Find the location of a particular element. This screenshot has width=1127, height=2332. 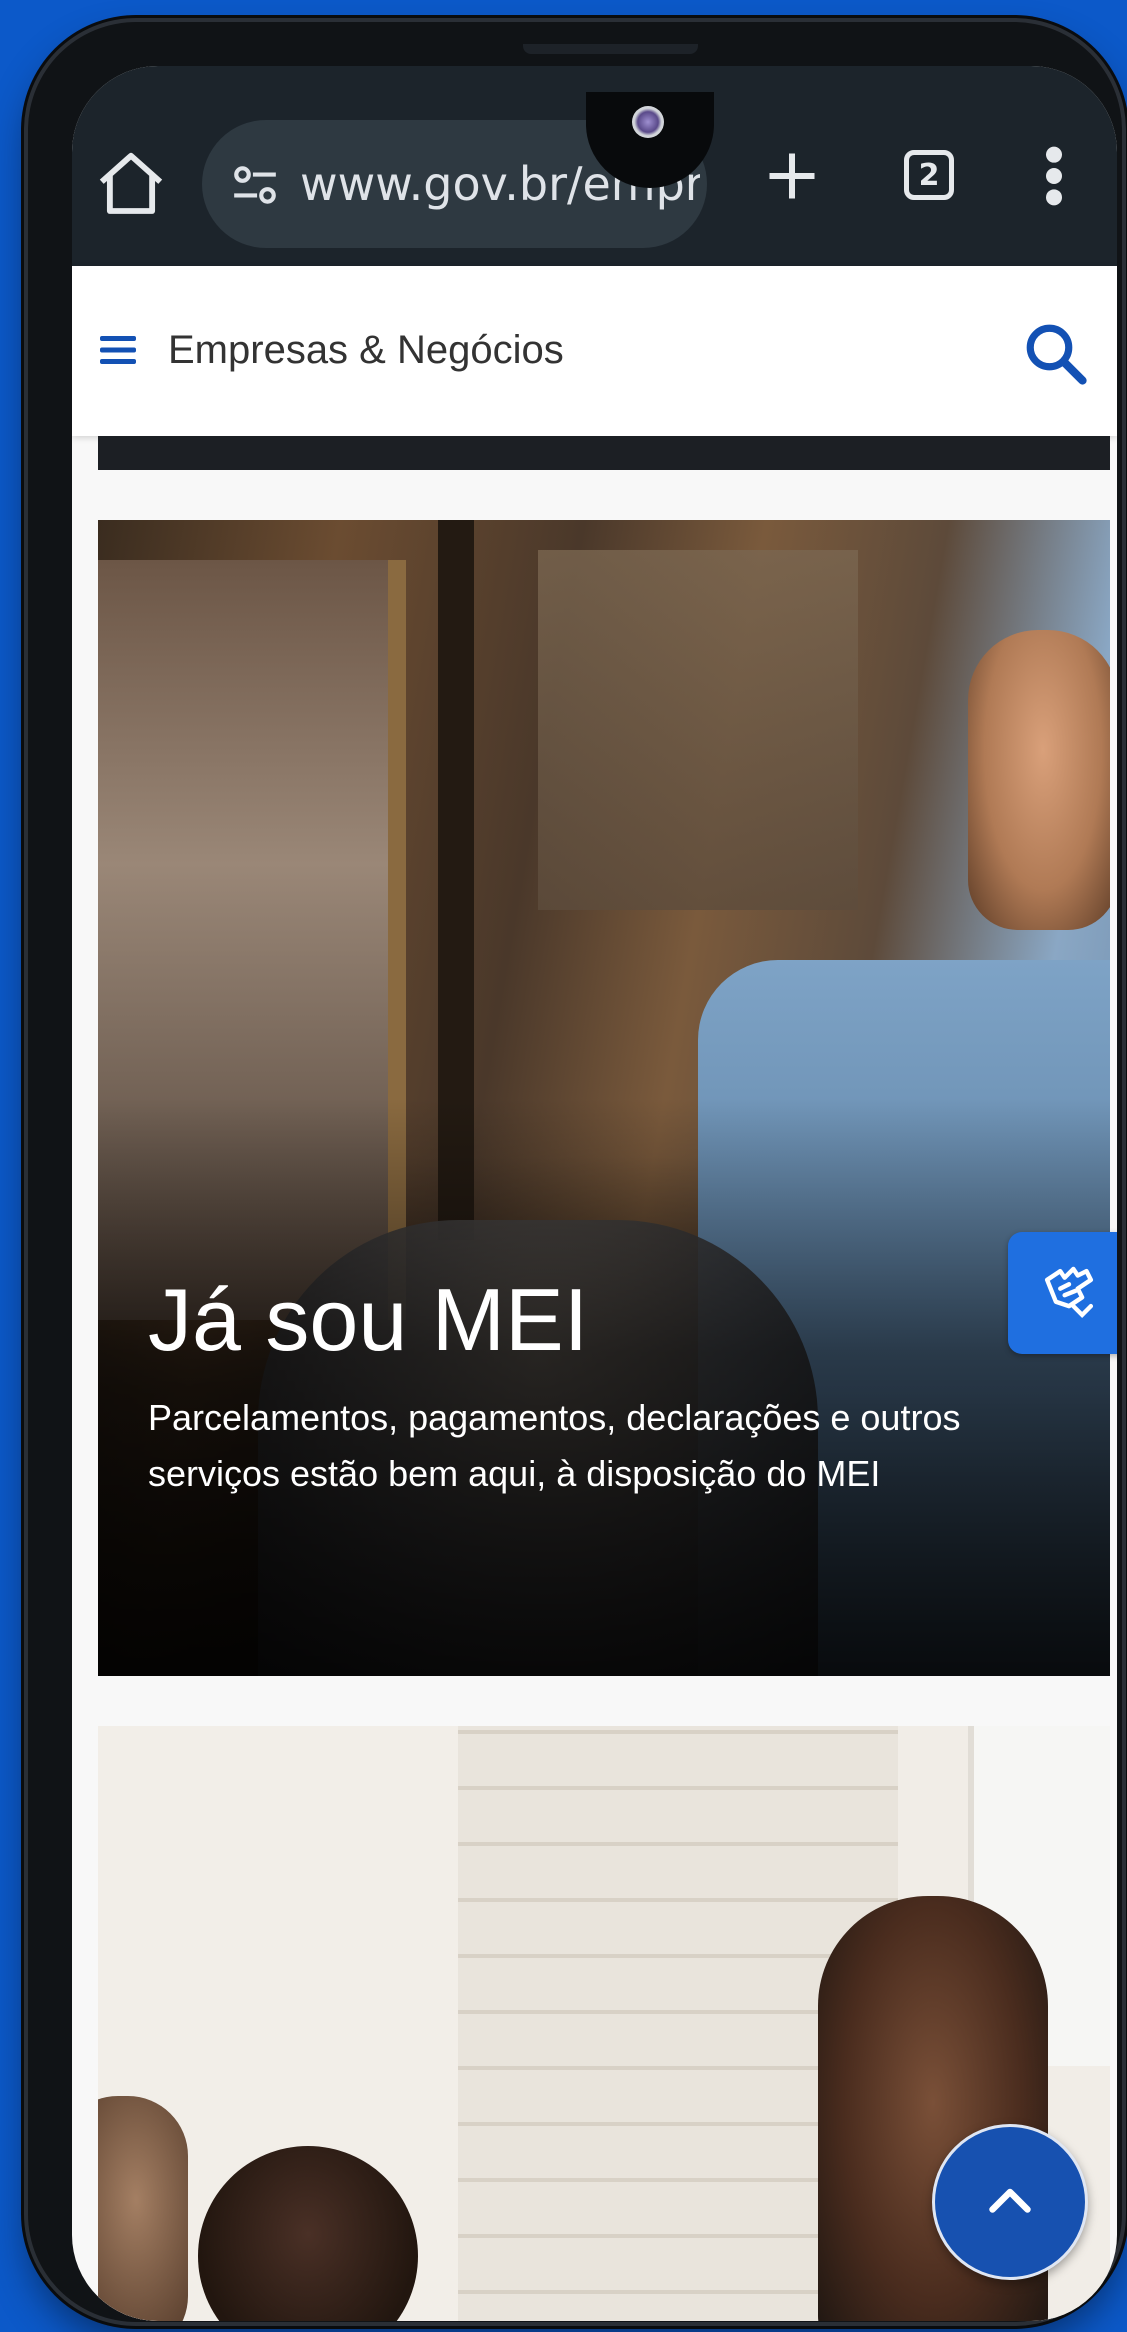

scroll-to-top-button is located at coordinates (1010, 2202).